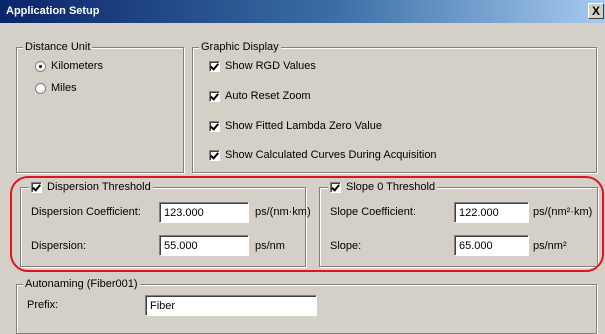 This screenshot has height=334, width=605. Describe the element at coordinates (596, 11) in the screenshot. I see `close-button: X` at that location.